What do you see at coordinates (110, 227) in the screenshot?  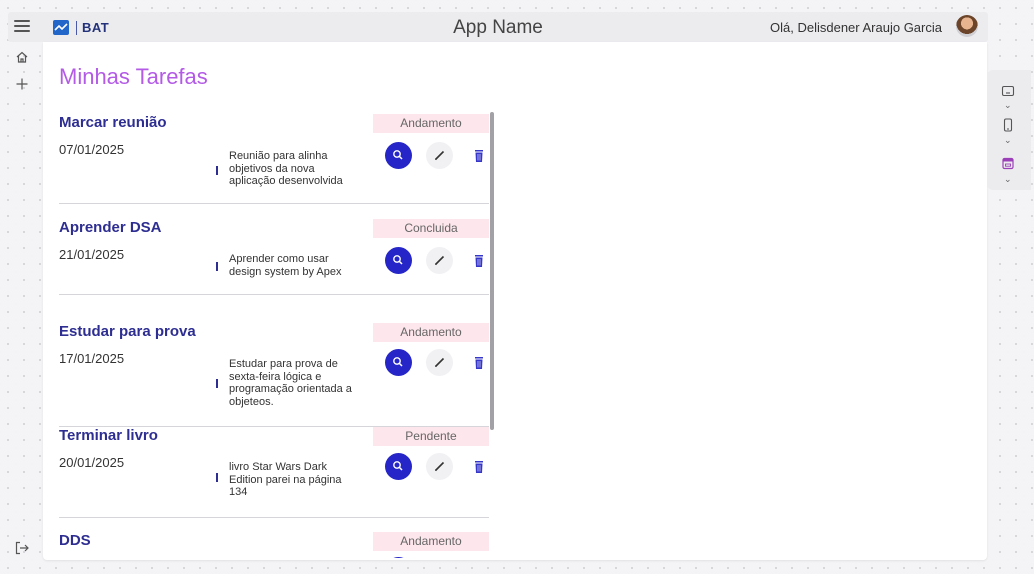 I see `task-title: Aprender DSA` at bounding box center [110, 227].